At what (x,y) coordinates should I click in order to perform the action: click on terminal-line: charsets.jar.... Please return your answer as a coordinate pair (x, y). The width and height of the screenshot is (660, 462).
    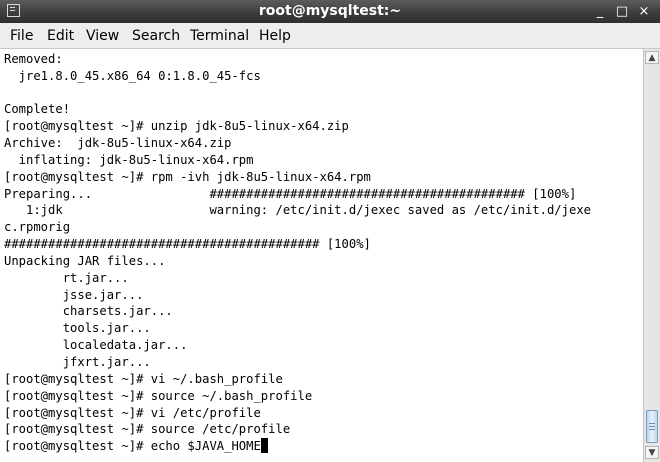
    Looking at the image, I should click on (88, 311).